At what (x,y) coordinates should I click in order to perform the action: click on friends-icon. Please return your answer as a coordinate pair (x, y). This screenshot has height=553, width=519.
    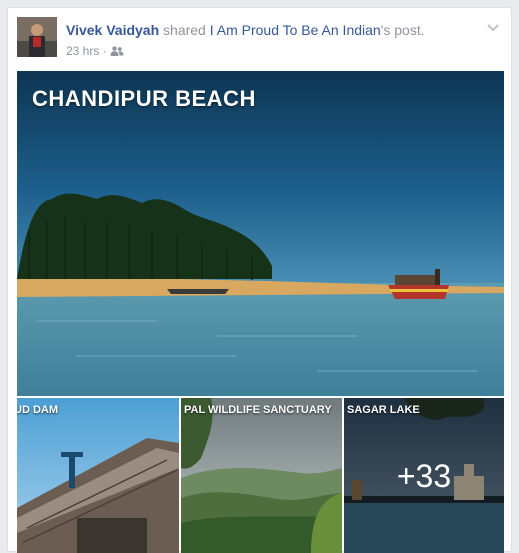
    Looking at the image, I should click on (117, 50).